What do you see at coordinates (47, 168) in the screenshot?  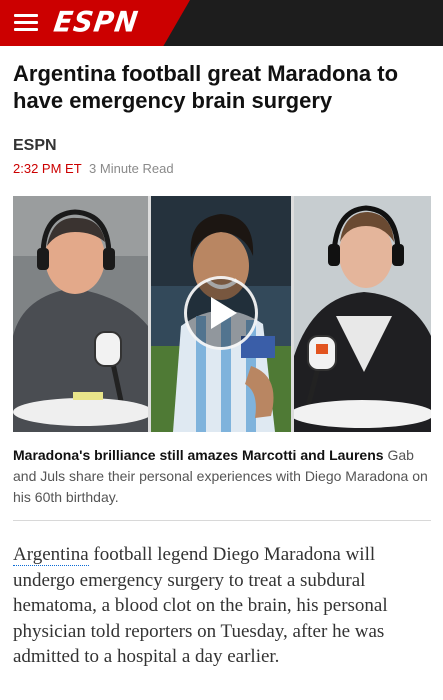 I see `publish-time: 2:32 PM ET` at bounding box center [47, 168].